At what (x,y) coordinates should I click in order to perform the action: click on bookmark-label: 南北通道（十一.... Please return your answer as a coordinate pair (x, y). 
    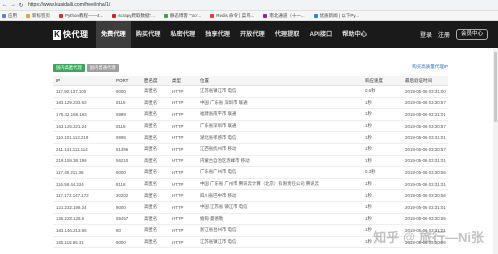
    Looking at the image, I should click on (287, 15).